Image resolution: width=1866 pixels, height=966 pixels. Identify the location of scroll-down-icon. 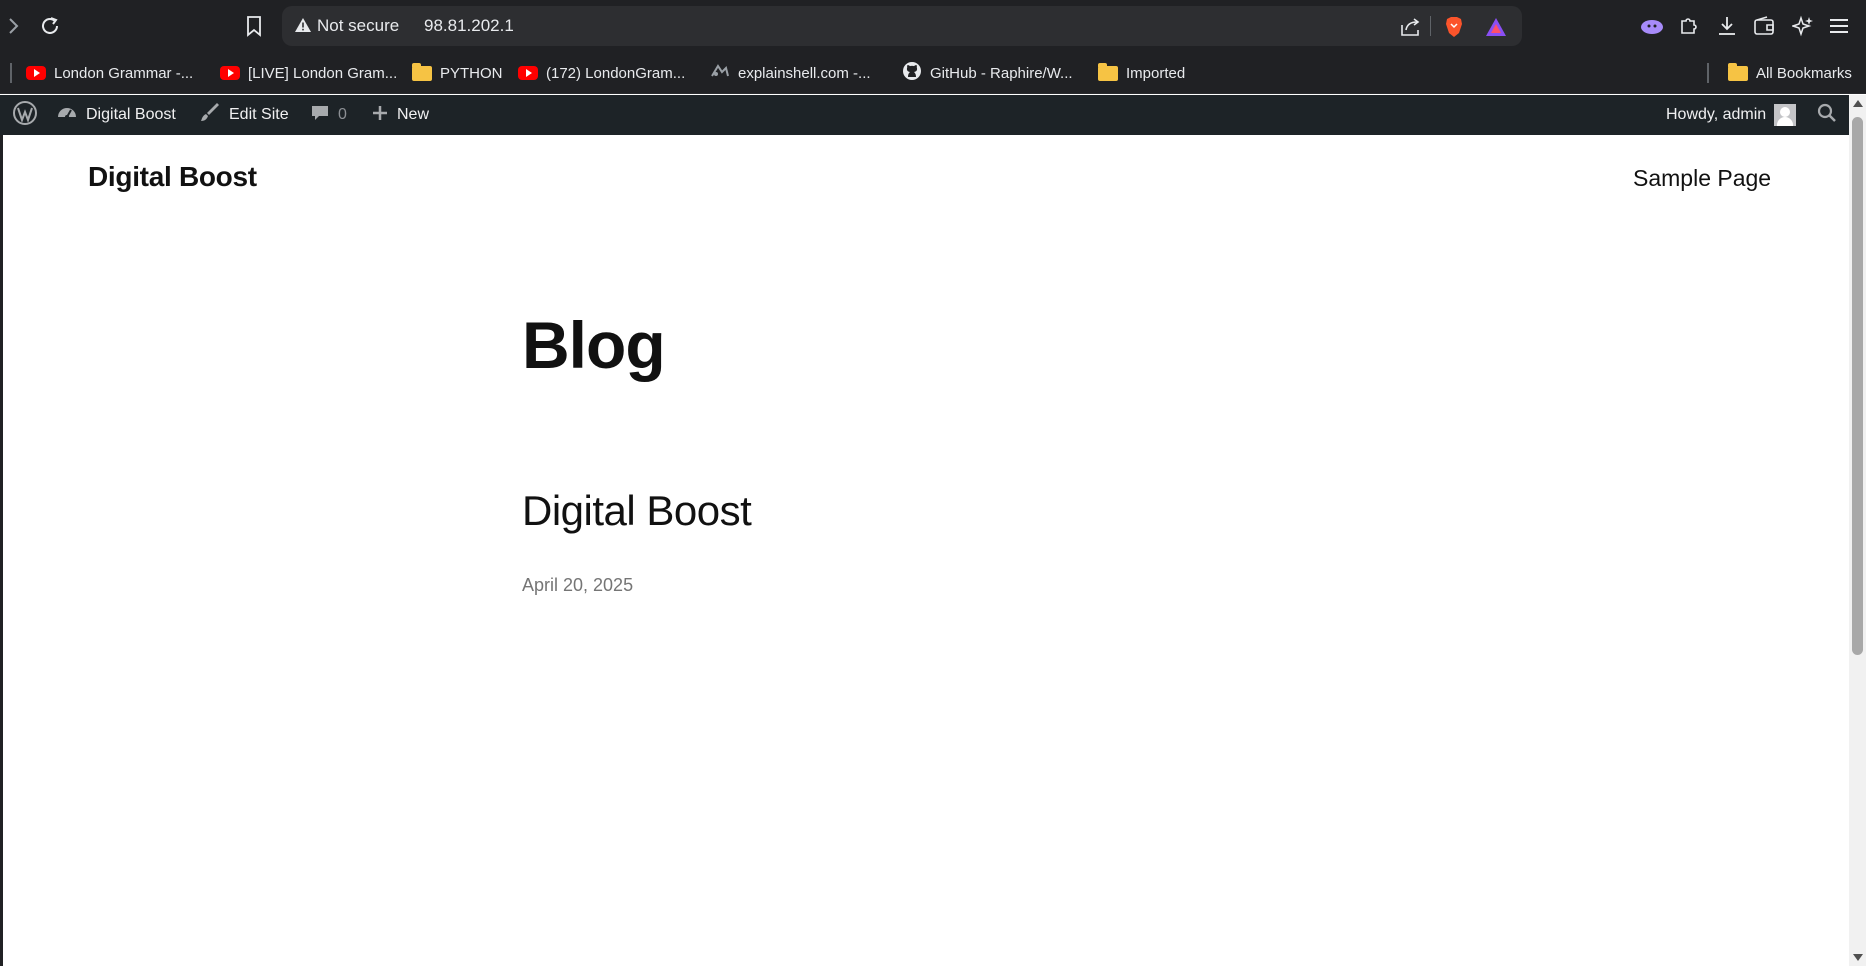
(1858, 957).